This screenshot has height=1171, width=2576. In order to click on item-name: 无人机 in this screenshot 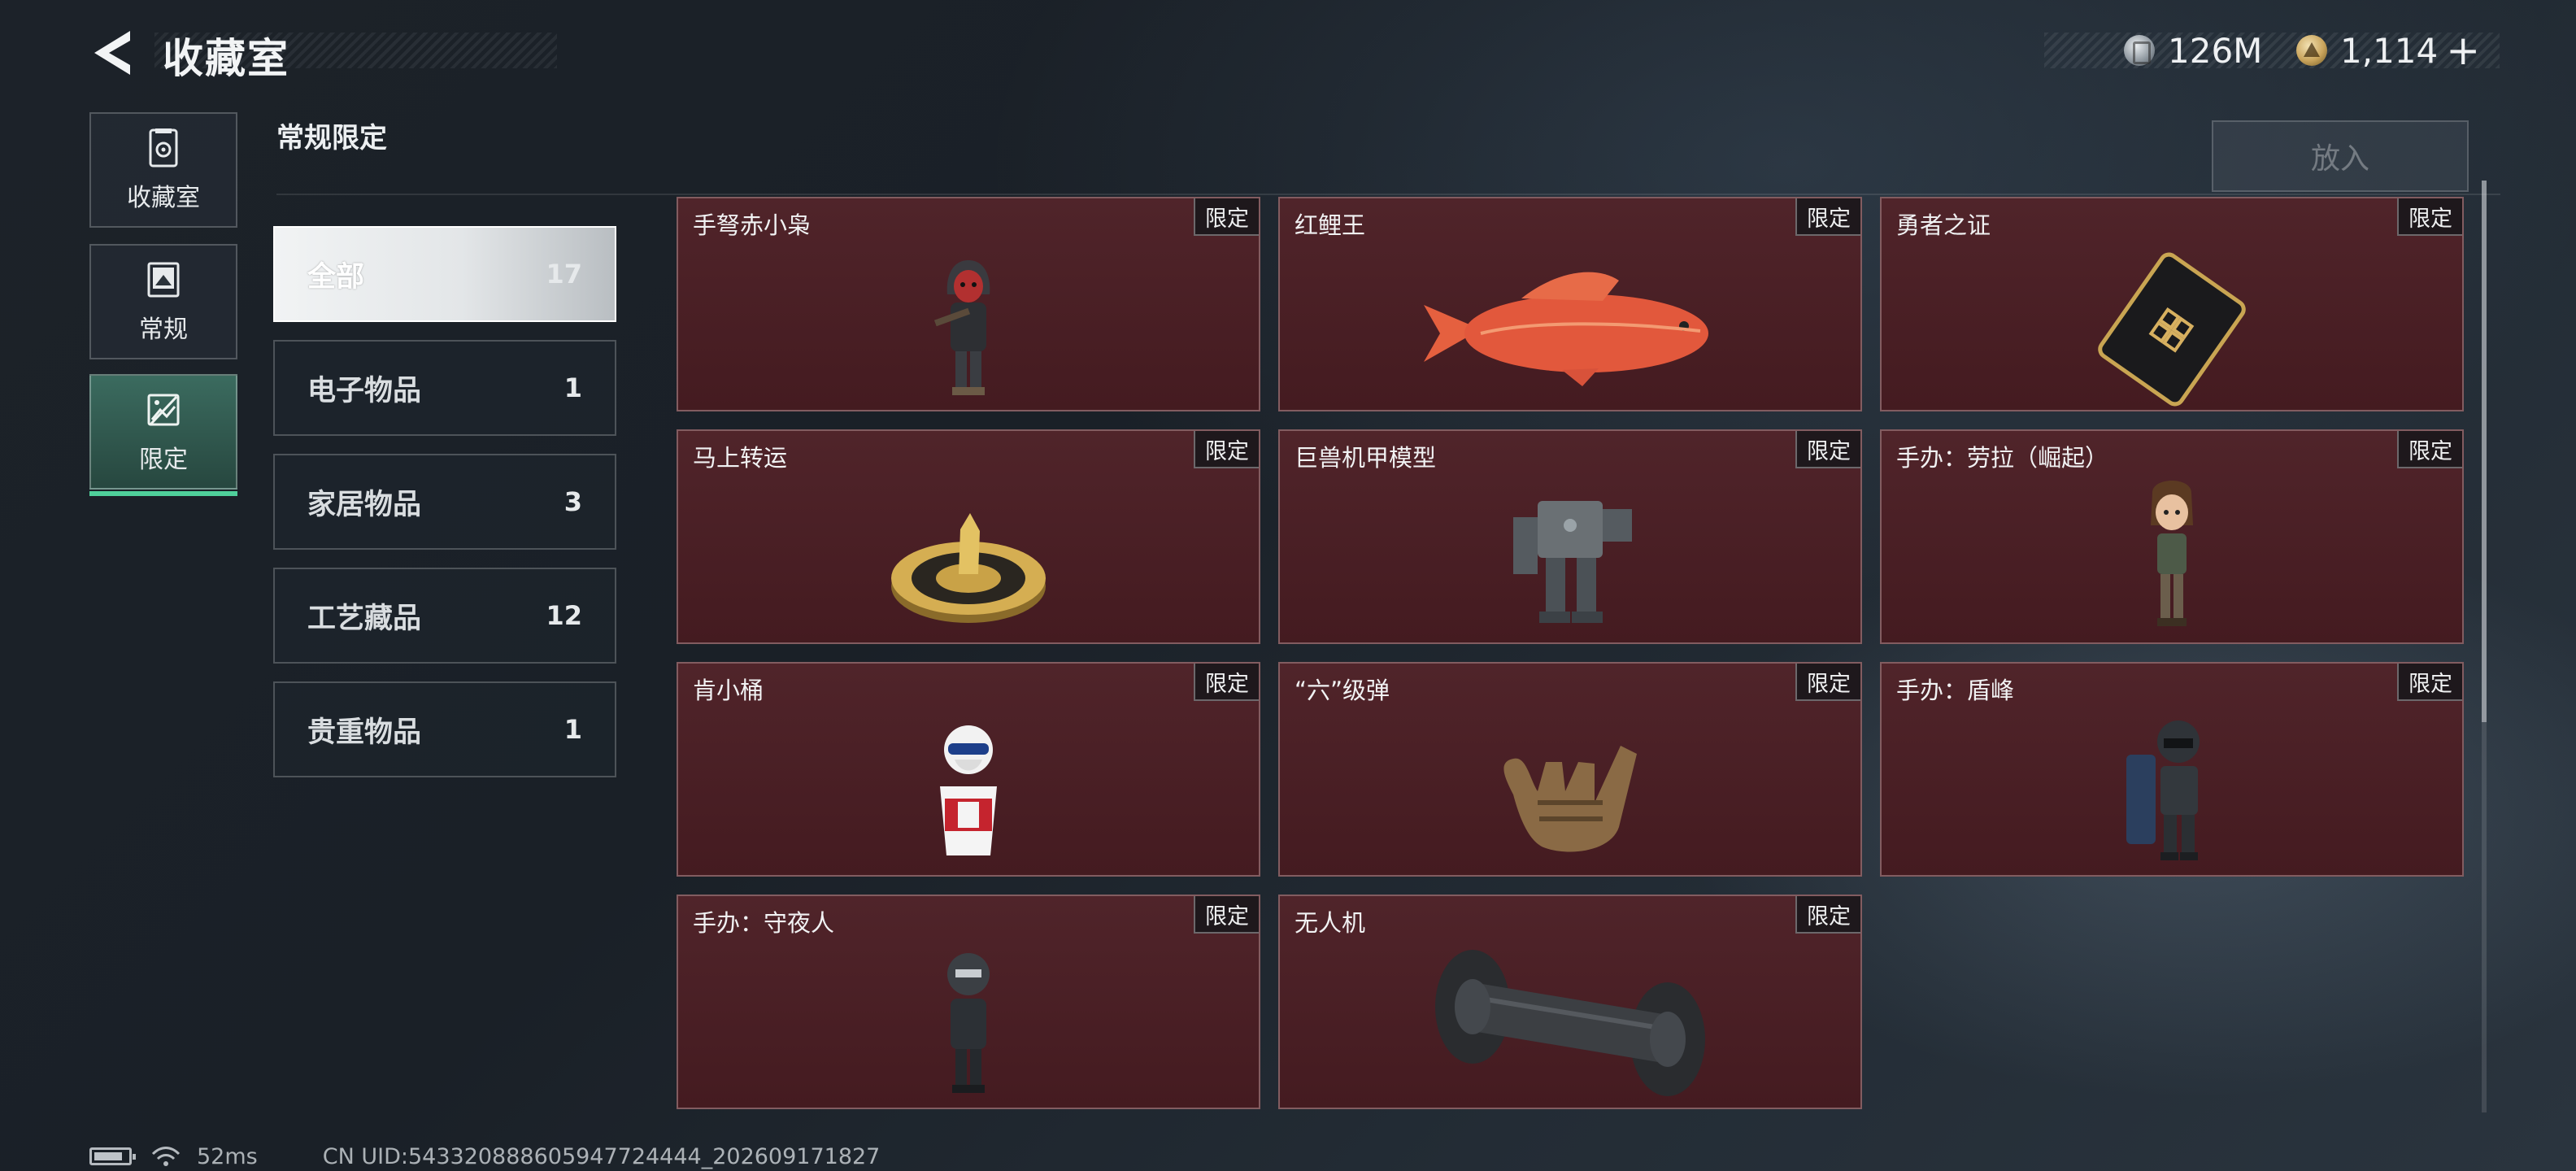, I will do `click(1330, 923)`.